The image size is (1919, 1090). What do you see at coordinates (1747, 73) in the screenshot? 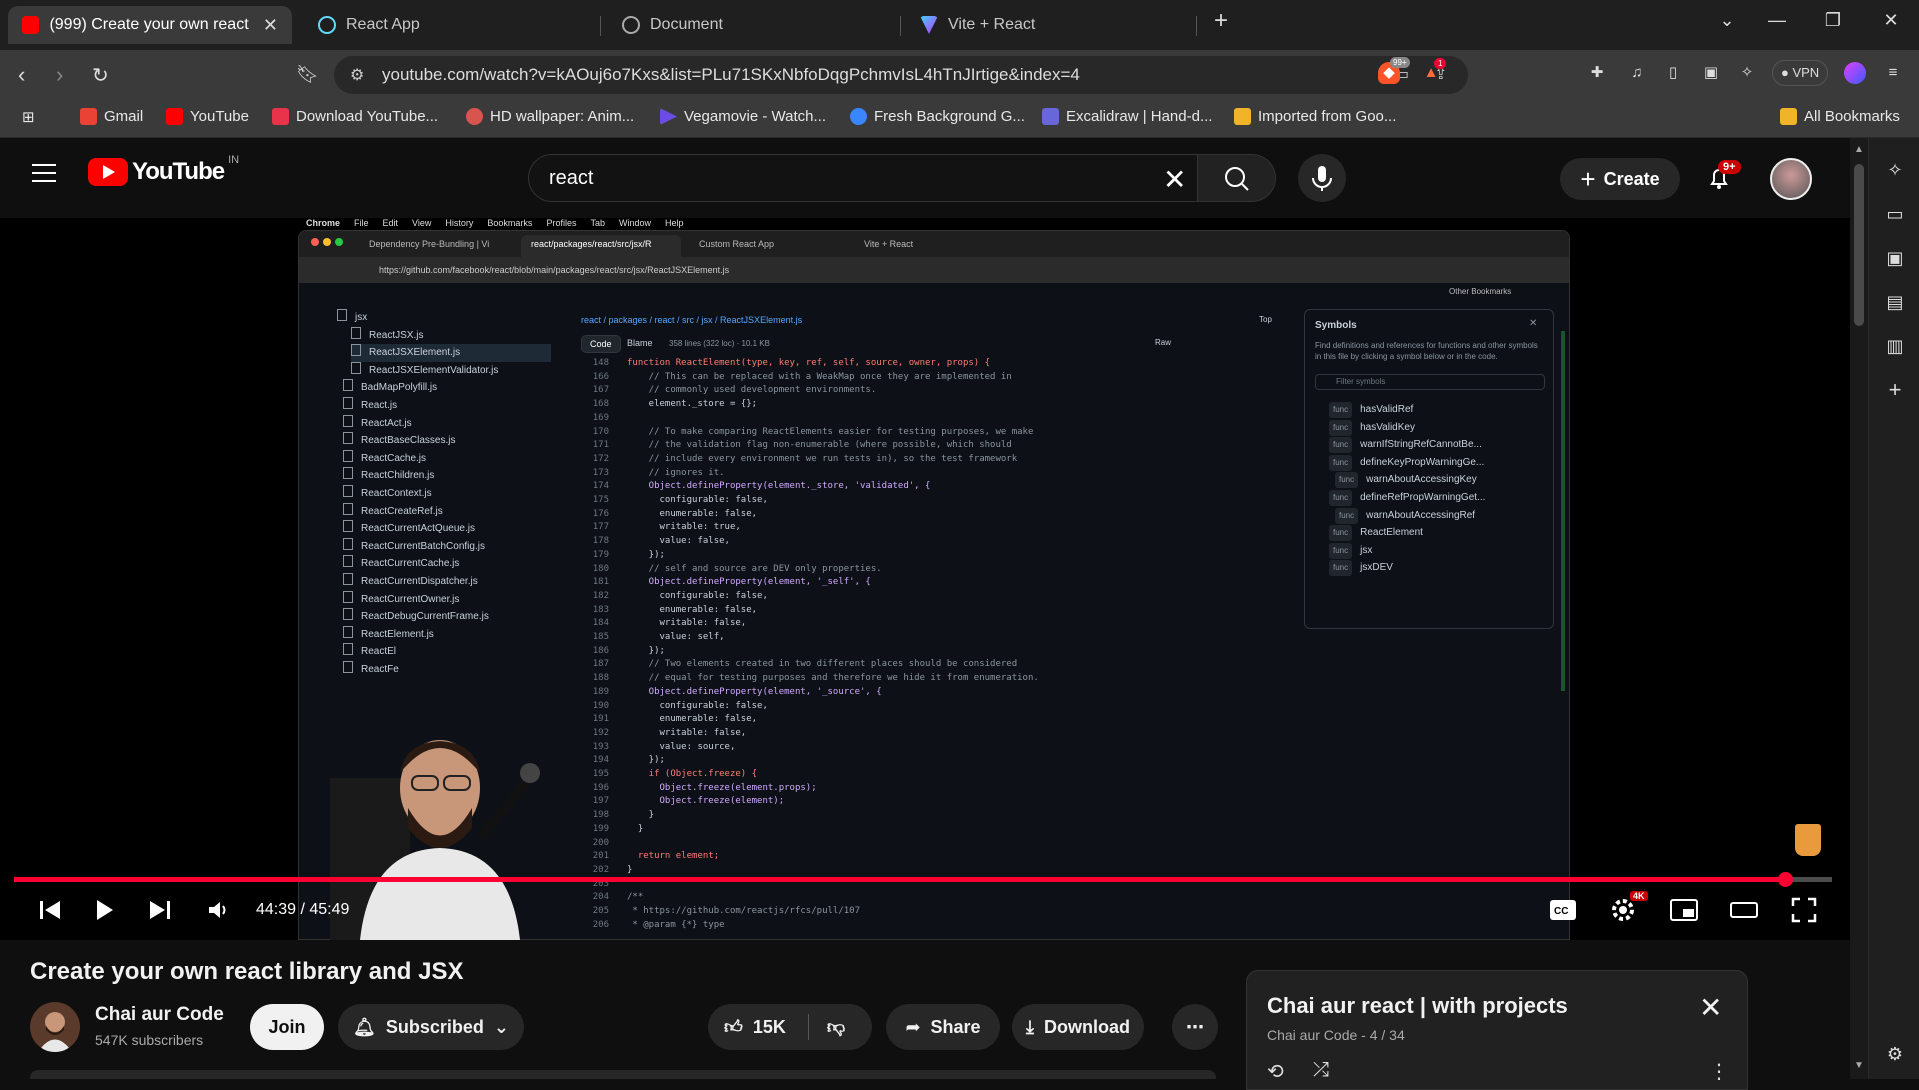
I see `leo-ai-icon: ✧` at bounding box center [1747, 73].